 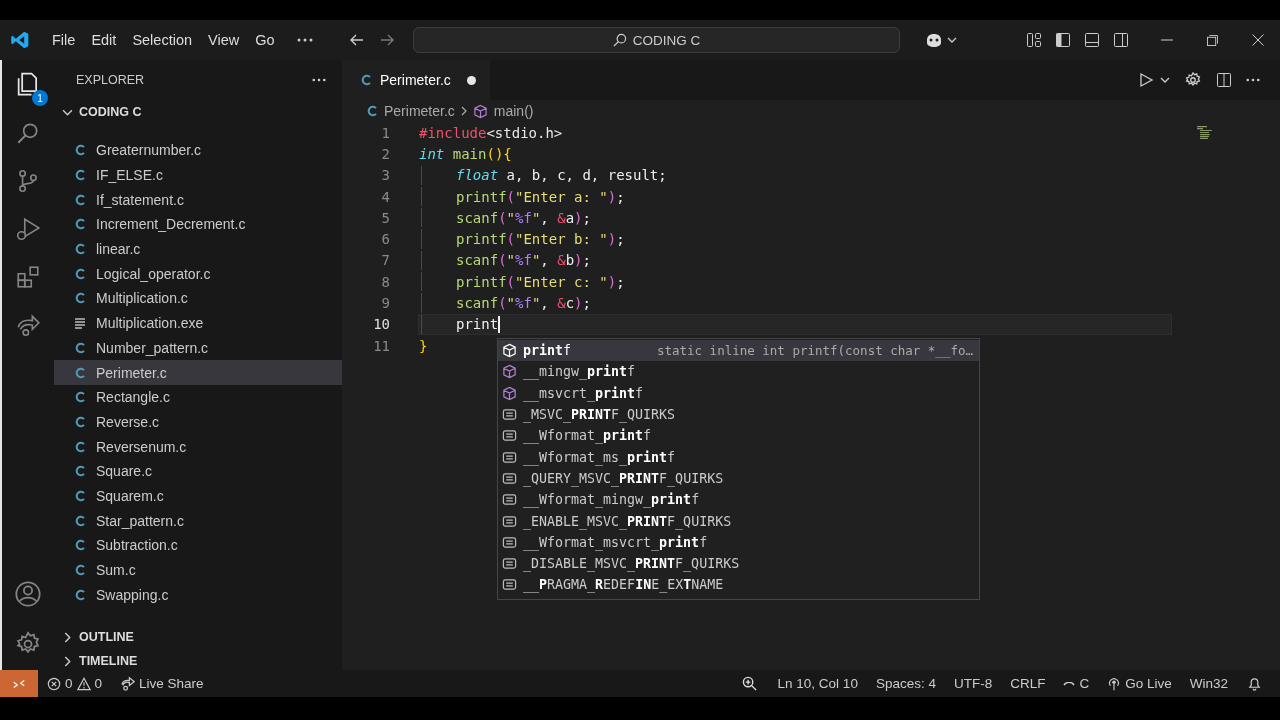 What do you see at coordinates (1208, 683) in the screenshot?
I see `platform-button: Win32` at bounding box center [1208, 683].